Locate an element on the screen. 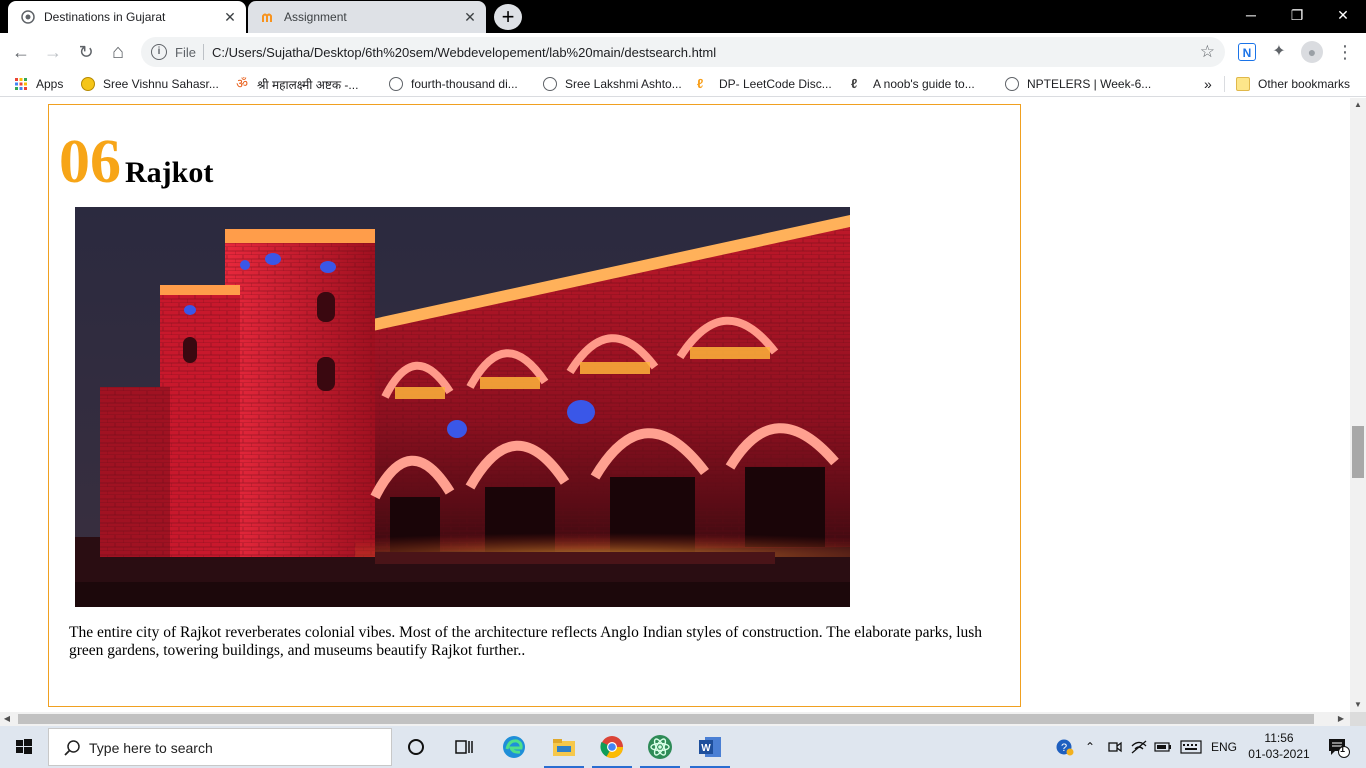  horizontal-scrollbar: ◀ ▶ is located at coordinates (675, 719).